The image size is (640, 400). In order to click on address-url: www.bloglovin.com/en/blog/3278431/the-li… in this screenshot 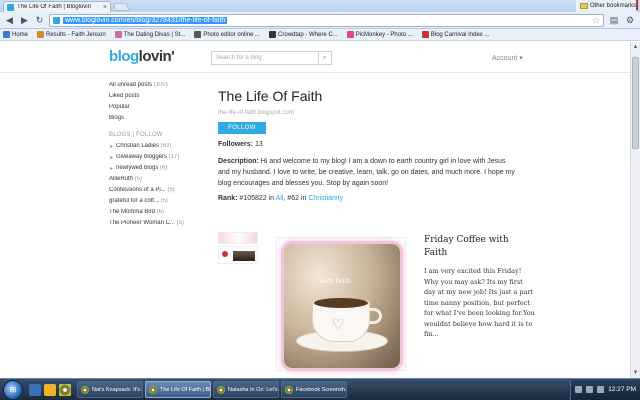, I will do `click(145, 20)`.